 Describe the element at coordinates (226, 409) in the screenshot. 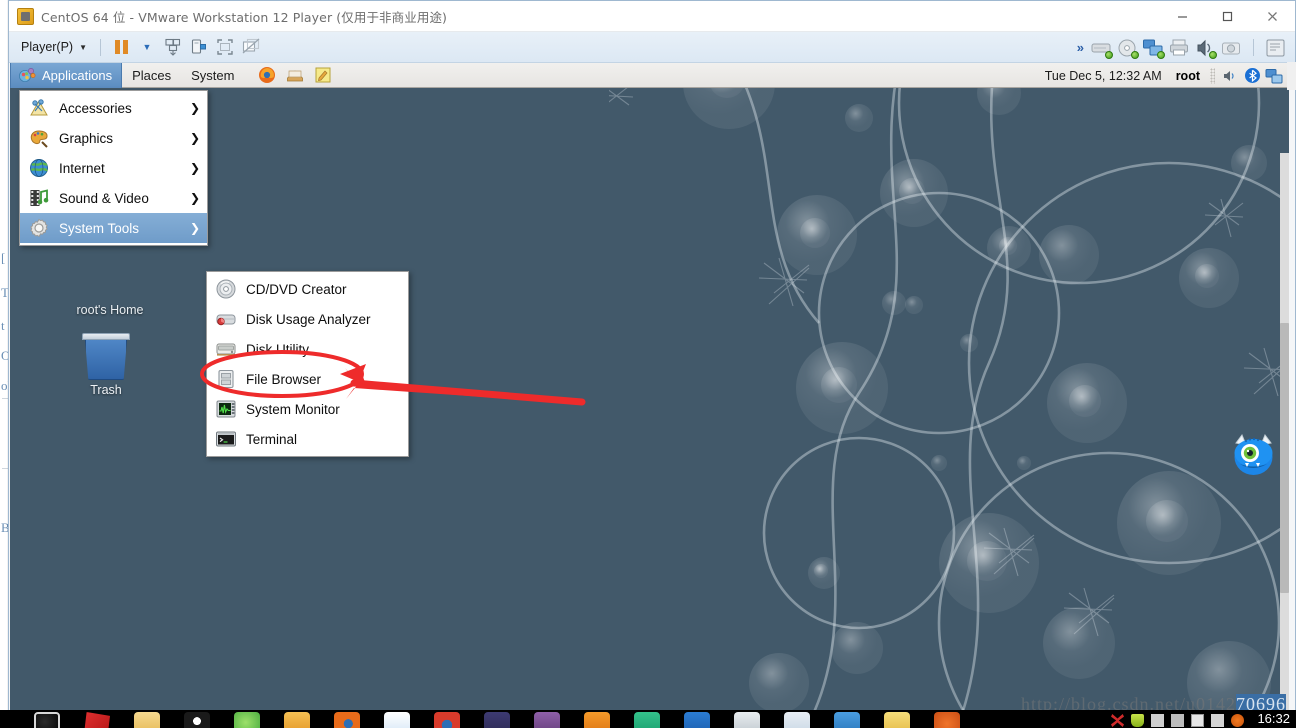

I see `system-monitor-icon` at that location.